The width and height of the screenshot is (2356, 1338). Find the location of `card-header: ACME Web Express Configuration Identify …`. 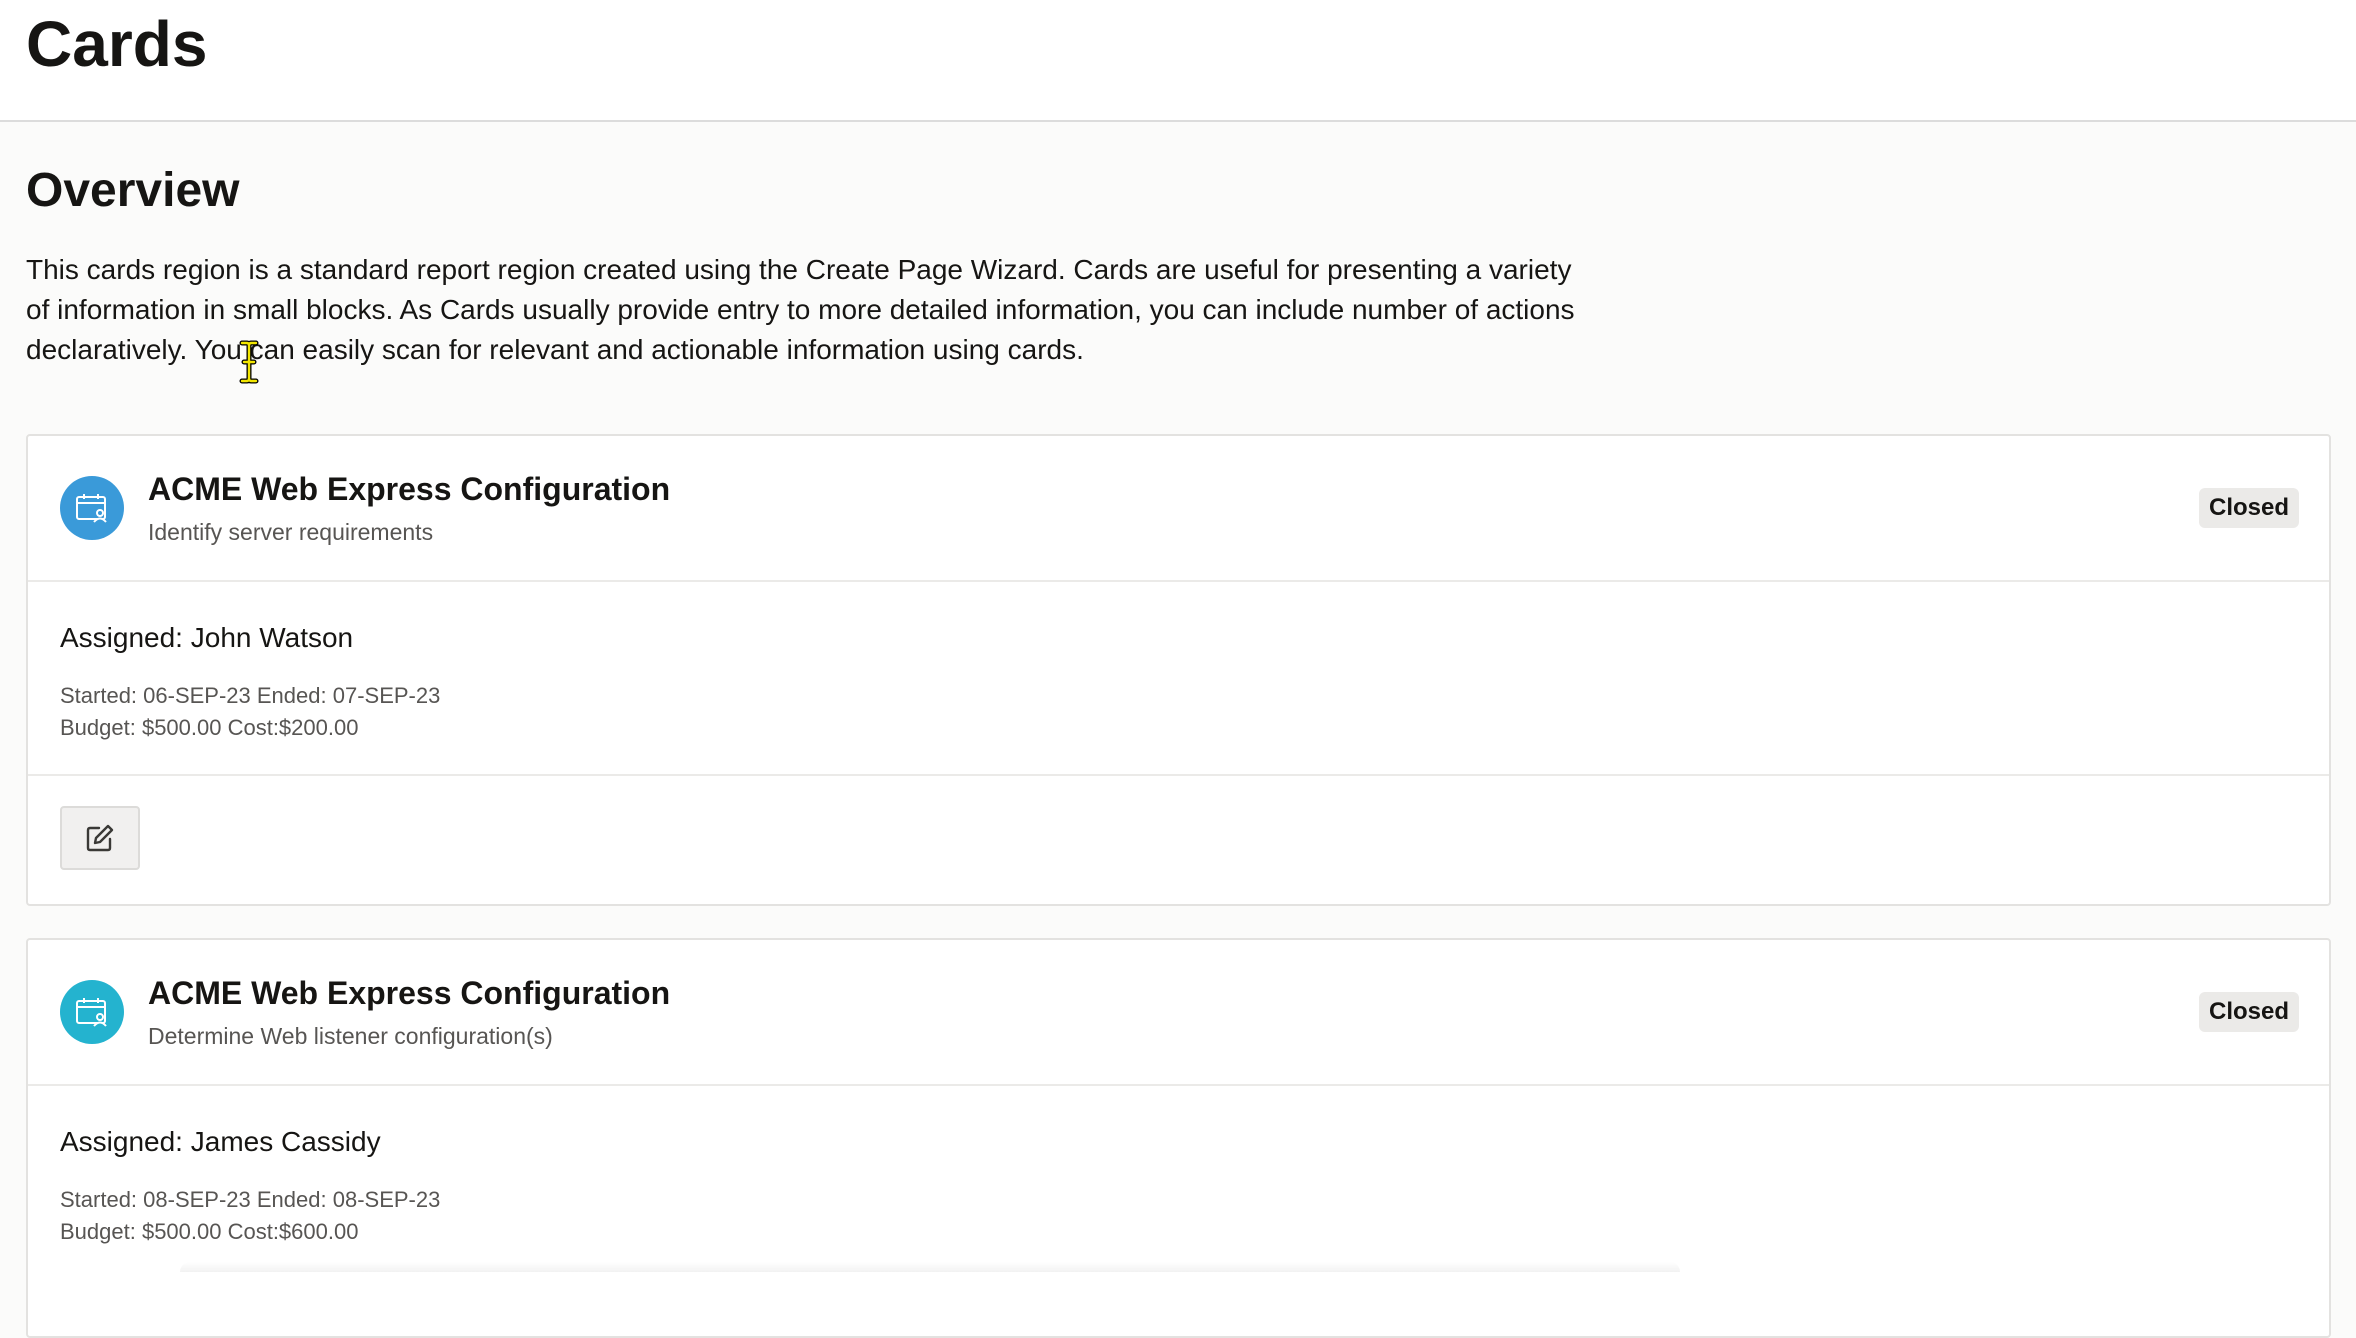

card-header: ACME Web Express Configuration Identify … is located at coordinates (1178, 509).